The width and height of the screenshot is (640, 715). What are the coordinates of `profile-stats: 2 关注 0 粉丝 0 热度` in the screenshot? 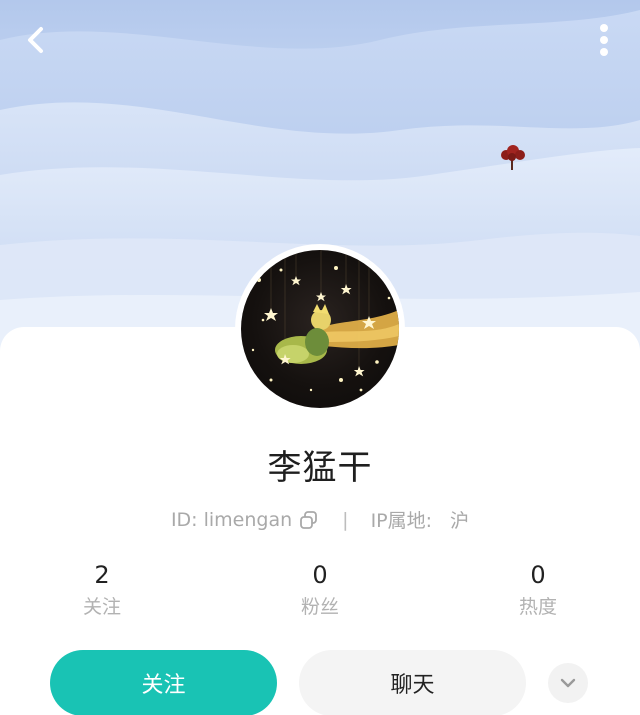 It's located at (320, 593).